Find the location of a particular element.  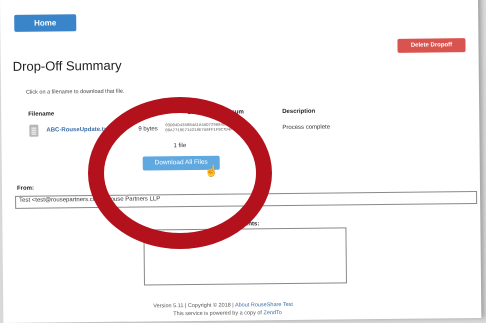

footer-powered-text: This service is powered by a copy of is located at coordinates (218, 314).